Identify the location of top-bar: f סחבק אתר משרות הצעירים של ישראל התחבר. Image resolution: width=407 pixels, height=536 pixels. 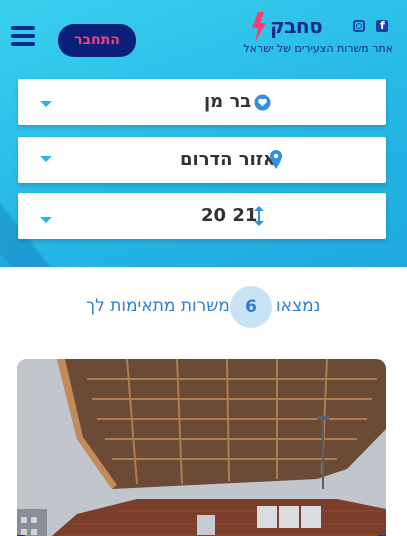
(203, 36).